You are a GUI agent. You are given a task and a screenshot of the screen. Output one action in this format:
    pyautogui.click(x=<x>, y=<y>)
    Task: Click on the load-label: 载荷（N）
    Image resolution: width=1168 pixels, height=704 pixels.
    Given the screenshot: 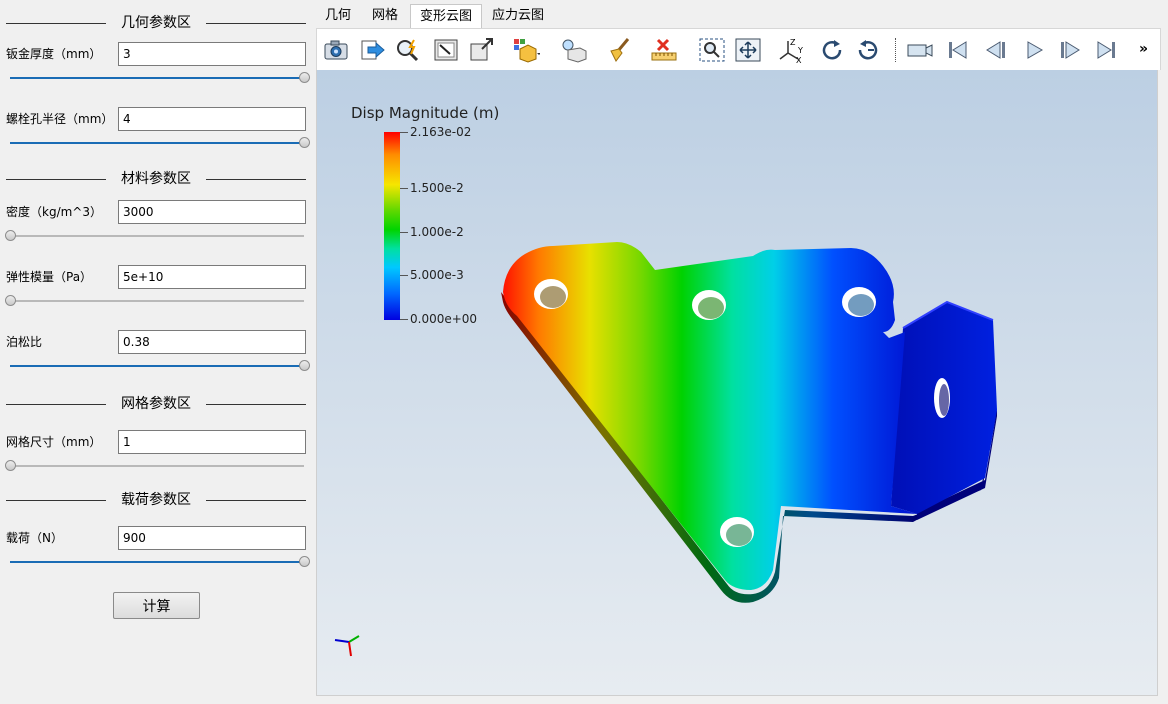 What is the action you would take?
    pyautogui.click(x=34, y=538)
    